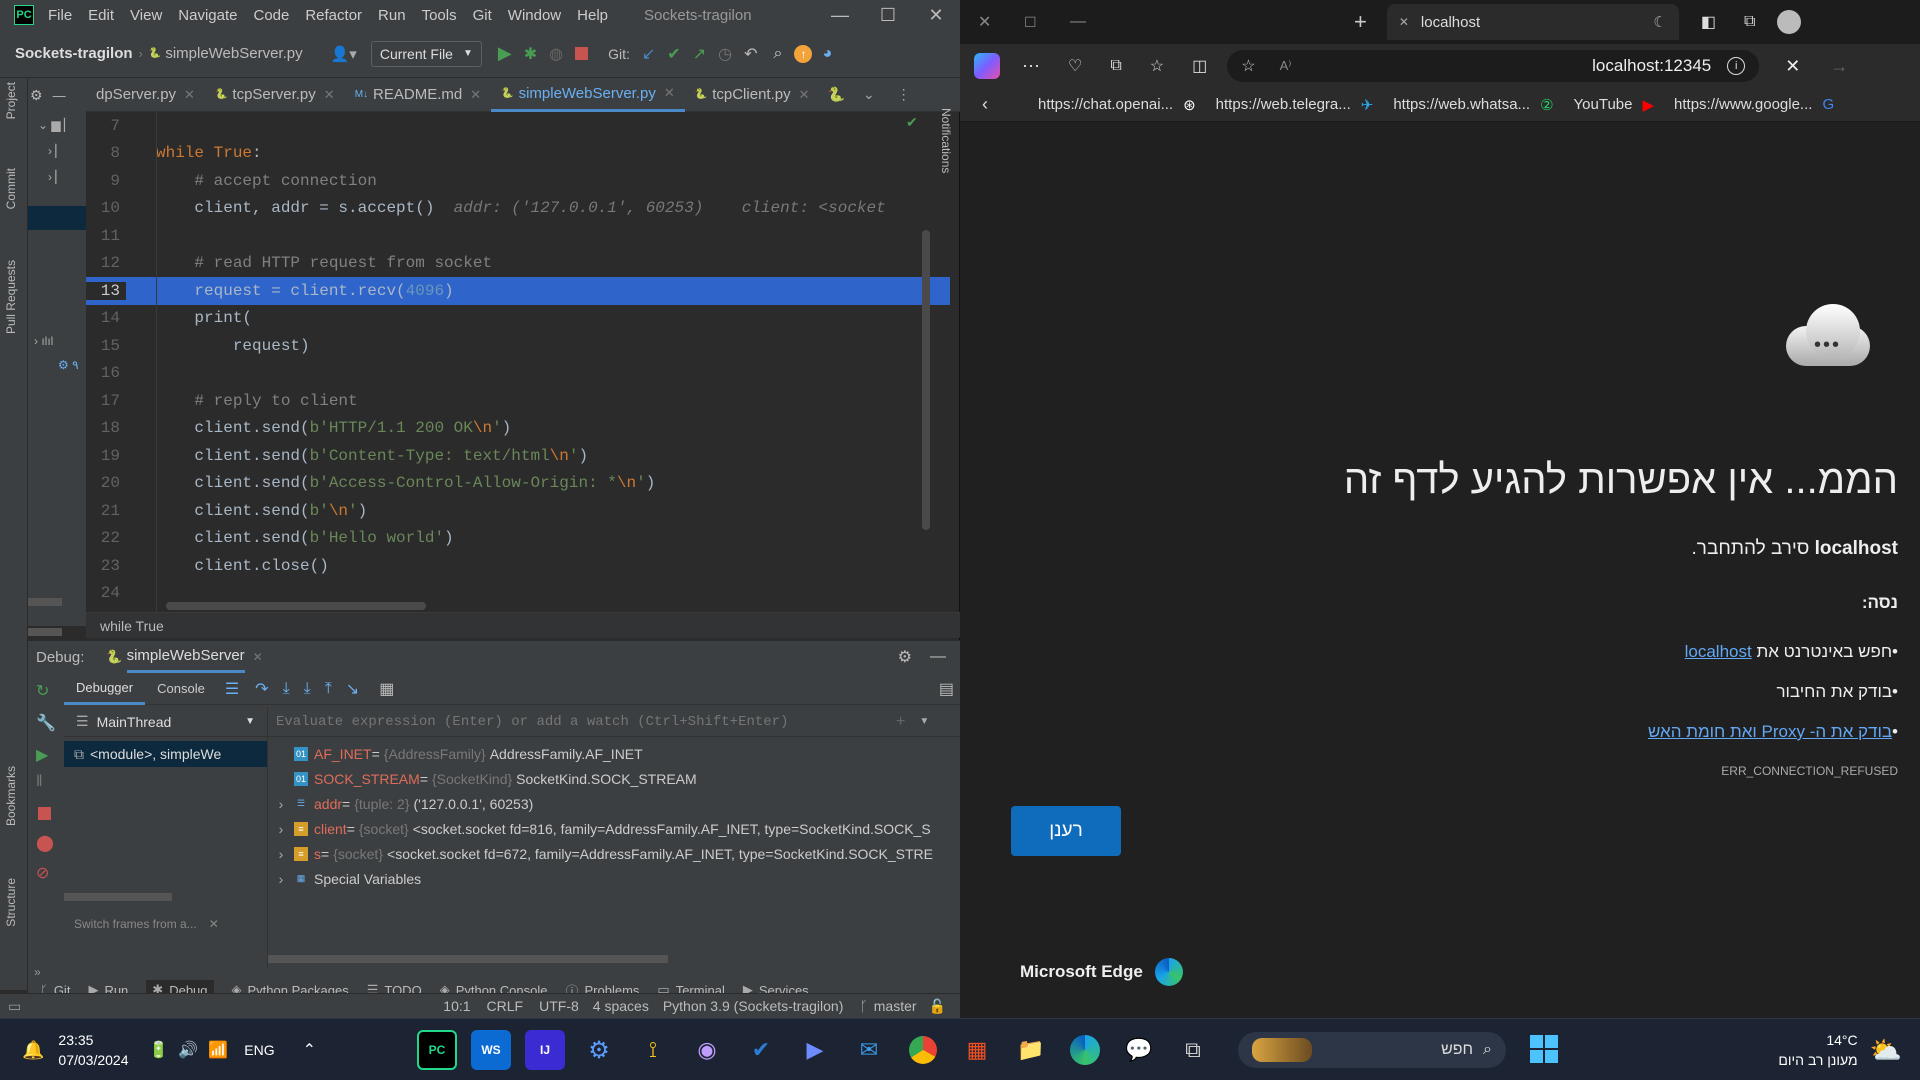  I want to click on search-localhost-link: localhost, so click(1718, 651).